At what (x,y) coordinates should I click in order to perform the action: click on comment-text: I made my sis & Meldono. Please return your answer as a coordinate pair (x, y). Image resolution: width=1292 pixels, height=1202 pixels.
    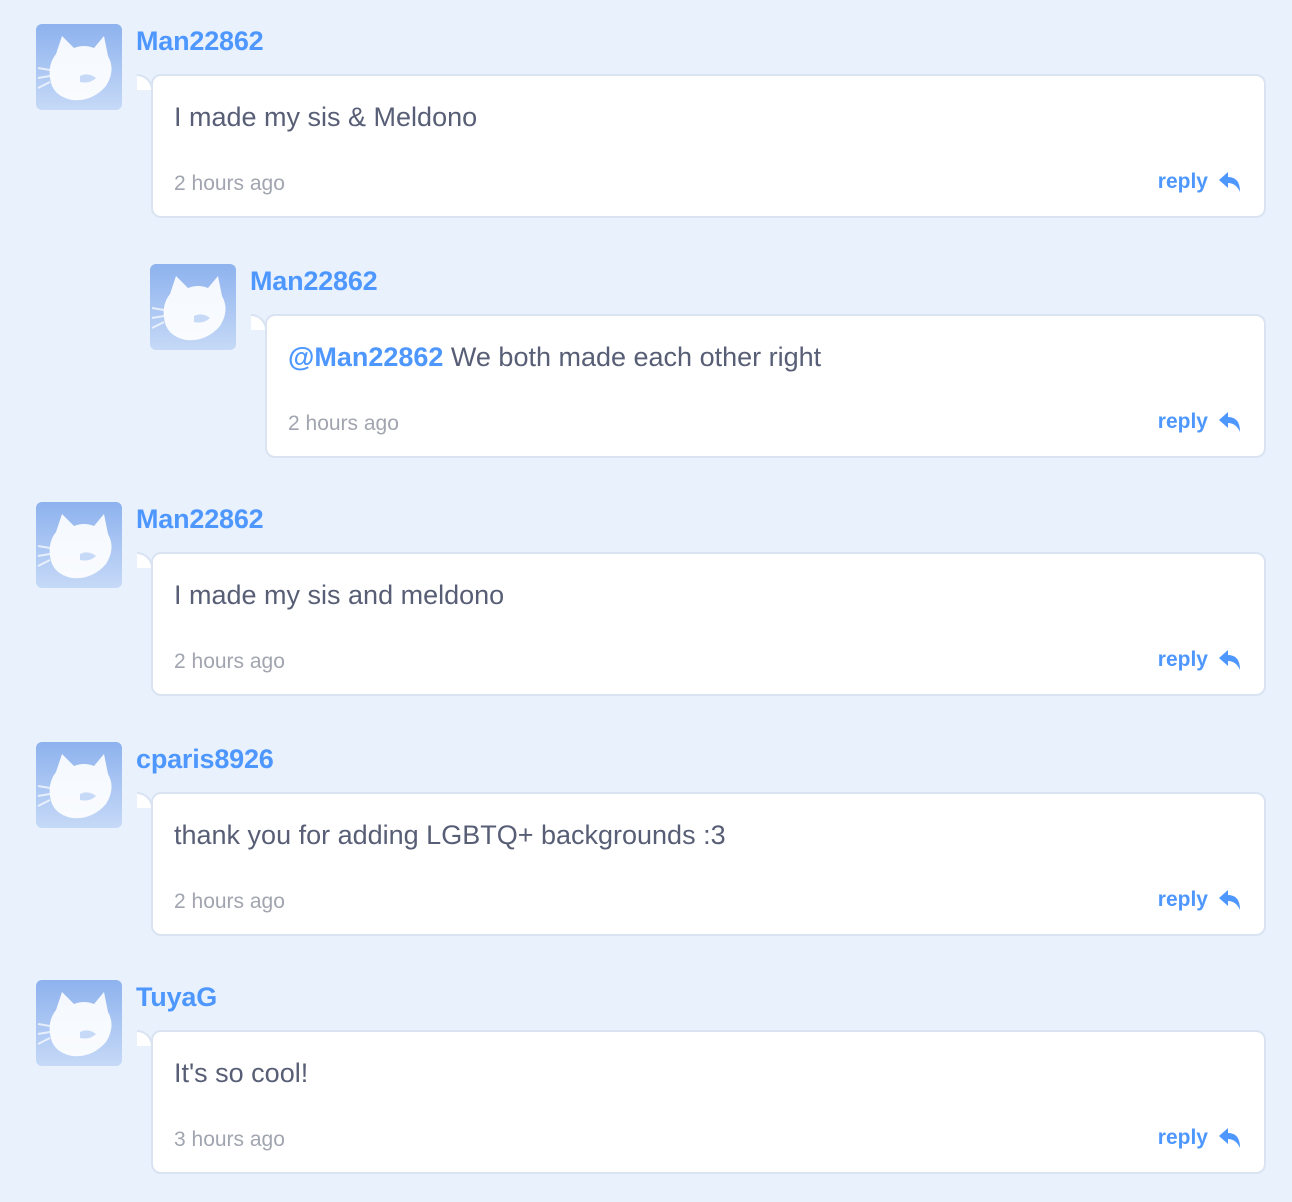
    Looking at the image, I should click on (326, 117).